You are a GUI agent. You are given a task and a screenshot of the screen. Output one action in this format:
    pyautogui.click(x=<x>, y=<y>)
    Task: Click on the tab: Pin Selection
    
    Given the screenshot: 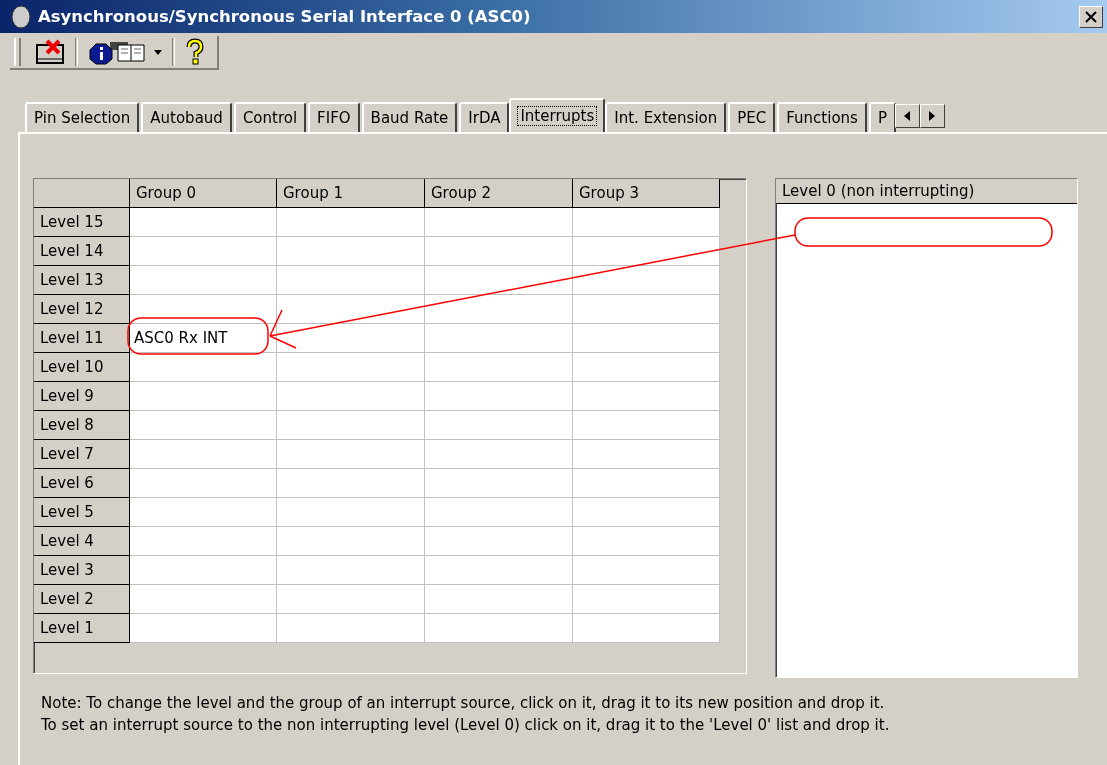 What is the action you would take?
    pyautogui.click(x=82, y=117)
    